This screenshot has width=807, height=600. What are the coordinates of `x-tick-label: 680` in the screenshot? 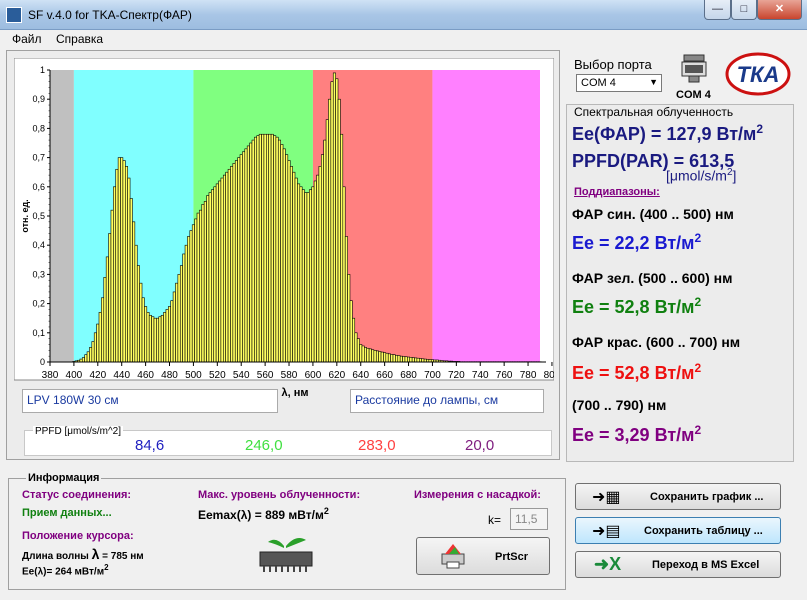 It's located at (408, 375).